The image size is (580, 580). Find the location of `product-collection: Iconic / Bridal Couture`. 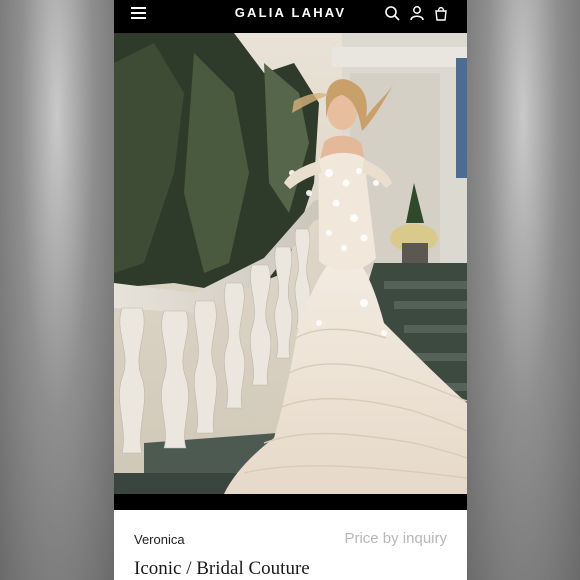

product-collection: Iconic / Bridal Couture is located at coordinates (222, 569).